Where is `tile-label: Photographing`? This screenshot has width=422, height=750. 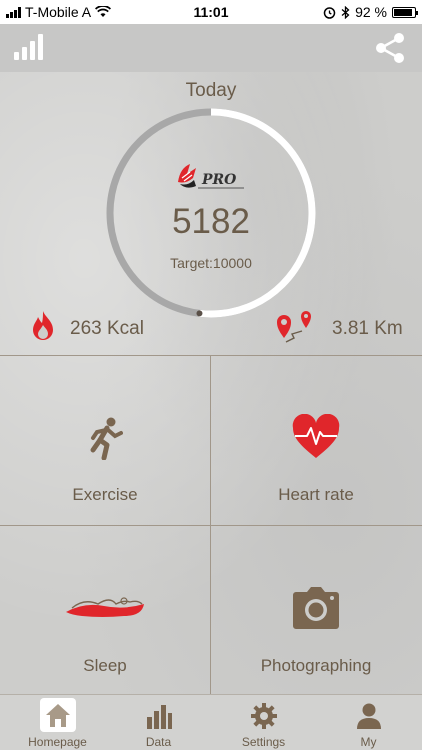
tile-label: Photographing is located at coordinates (316, 665).